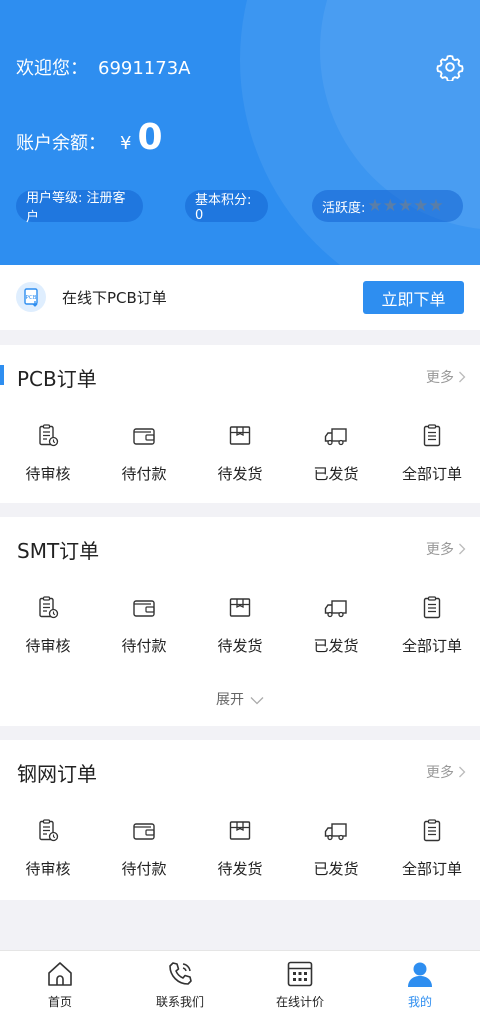 This screenshot has height=1017, width=480. I want to click on expand-label: 展开, so click(230, 700).